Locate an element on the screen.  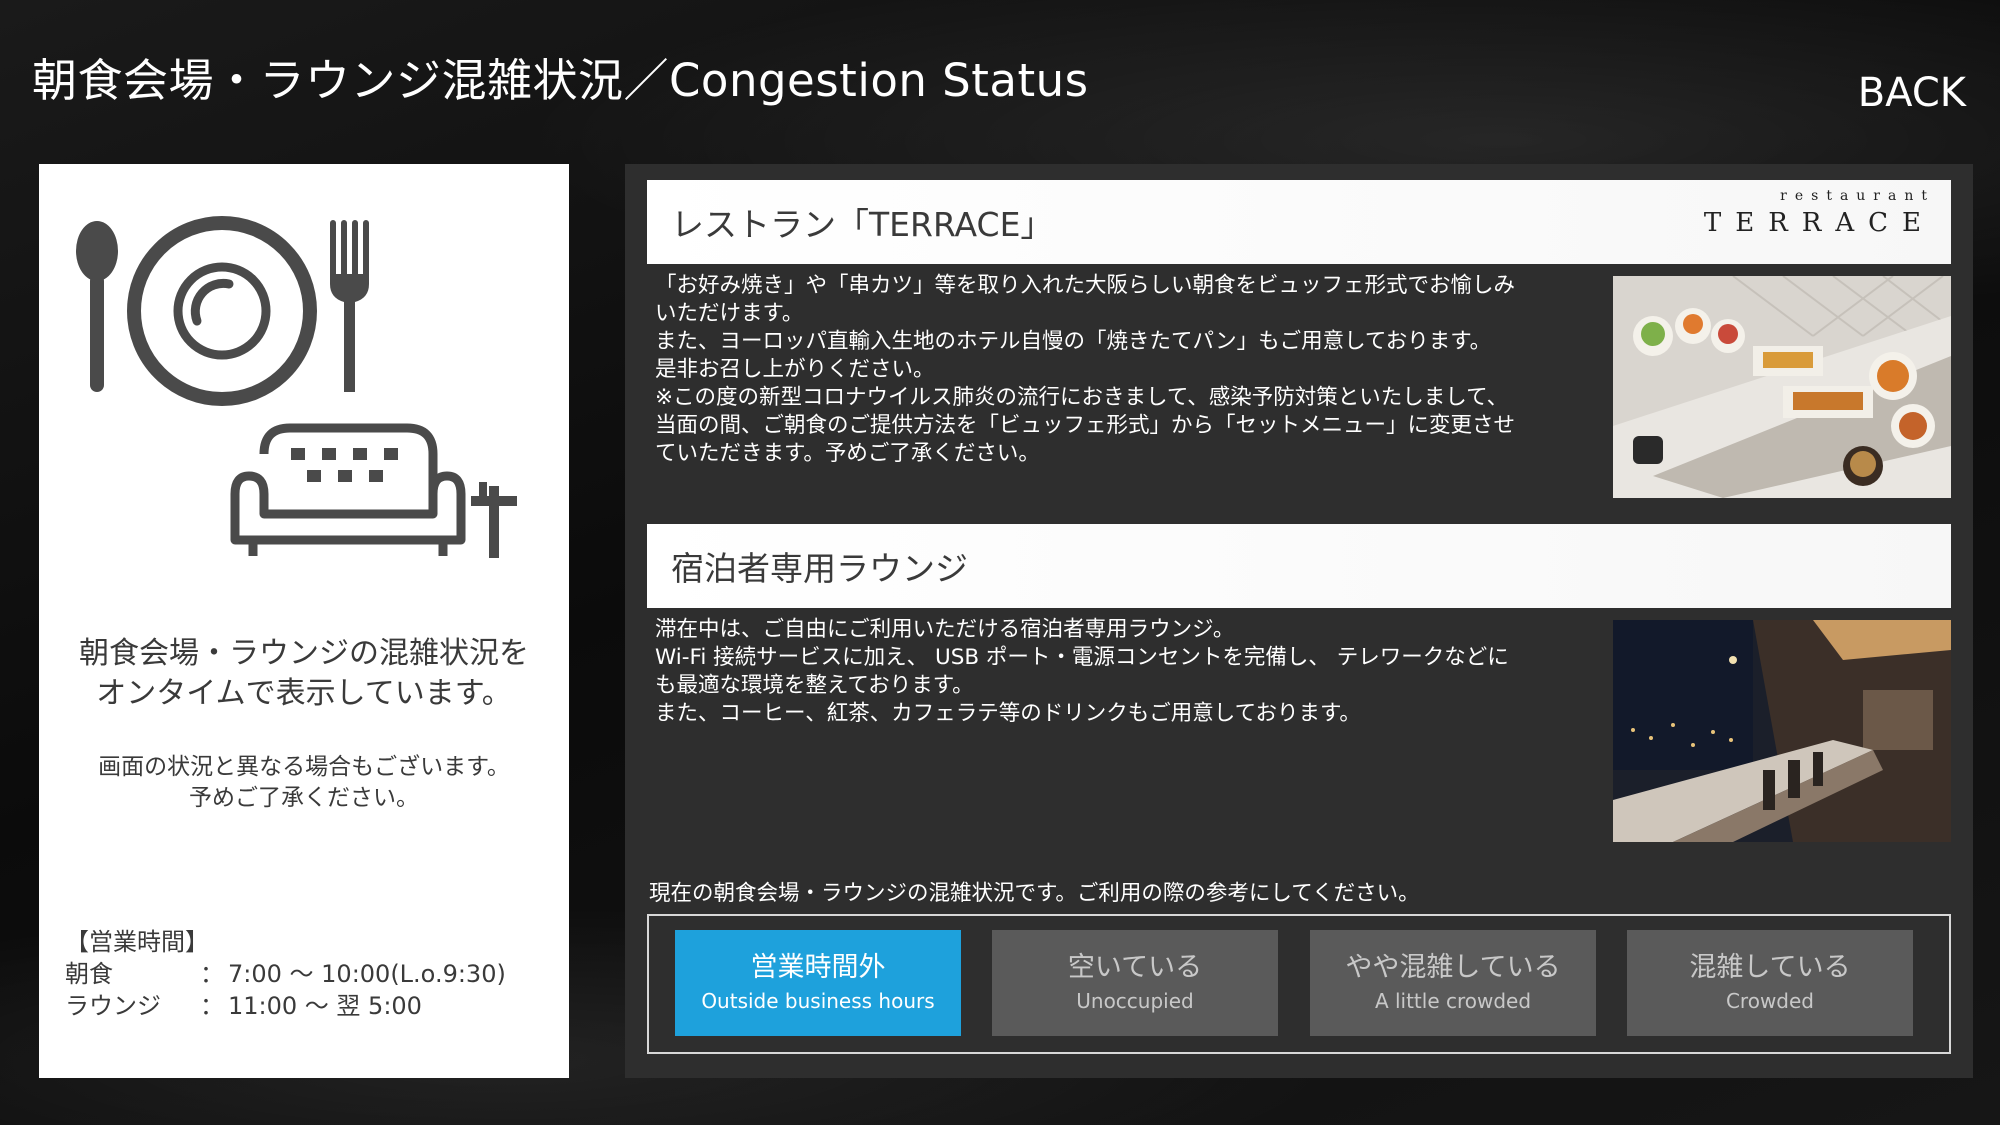
status-label-en: Outside business hours is located at coordinates (818, 1001).